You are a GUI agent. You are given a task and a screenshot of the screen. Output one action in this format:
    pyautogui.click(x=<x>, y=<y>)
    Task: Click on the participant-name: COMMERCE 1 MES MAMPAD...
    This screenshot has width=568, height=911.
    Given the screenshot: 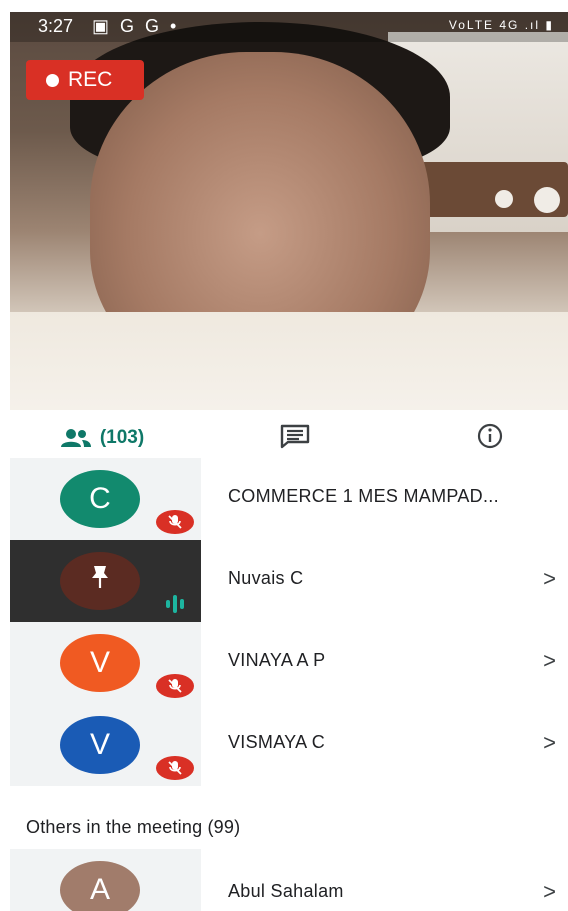 What is the action you would take?
    pyautogui.click(x=363, y=496)
    